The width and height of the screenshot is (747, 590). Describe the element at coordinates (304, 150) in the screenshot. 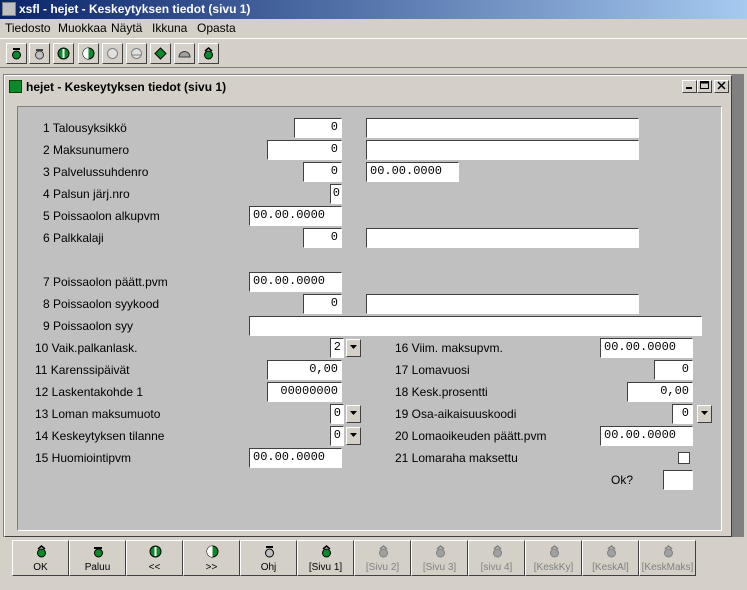

I see `f2-input: 0` at that location.